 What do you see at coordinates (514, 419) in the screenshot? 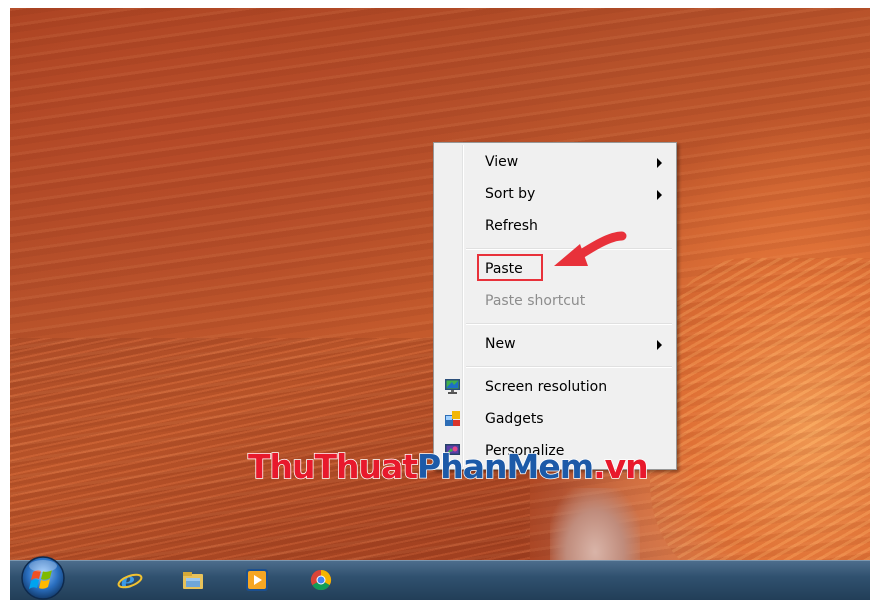
I see `menu-item-label: Gadgets` at bounding box center [514, 419].